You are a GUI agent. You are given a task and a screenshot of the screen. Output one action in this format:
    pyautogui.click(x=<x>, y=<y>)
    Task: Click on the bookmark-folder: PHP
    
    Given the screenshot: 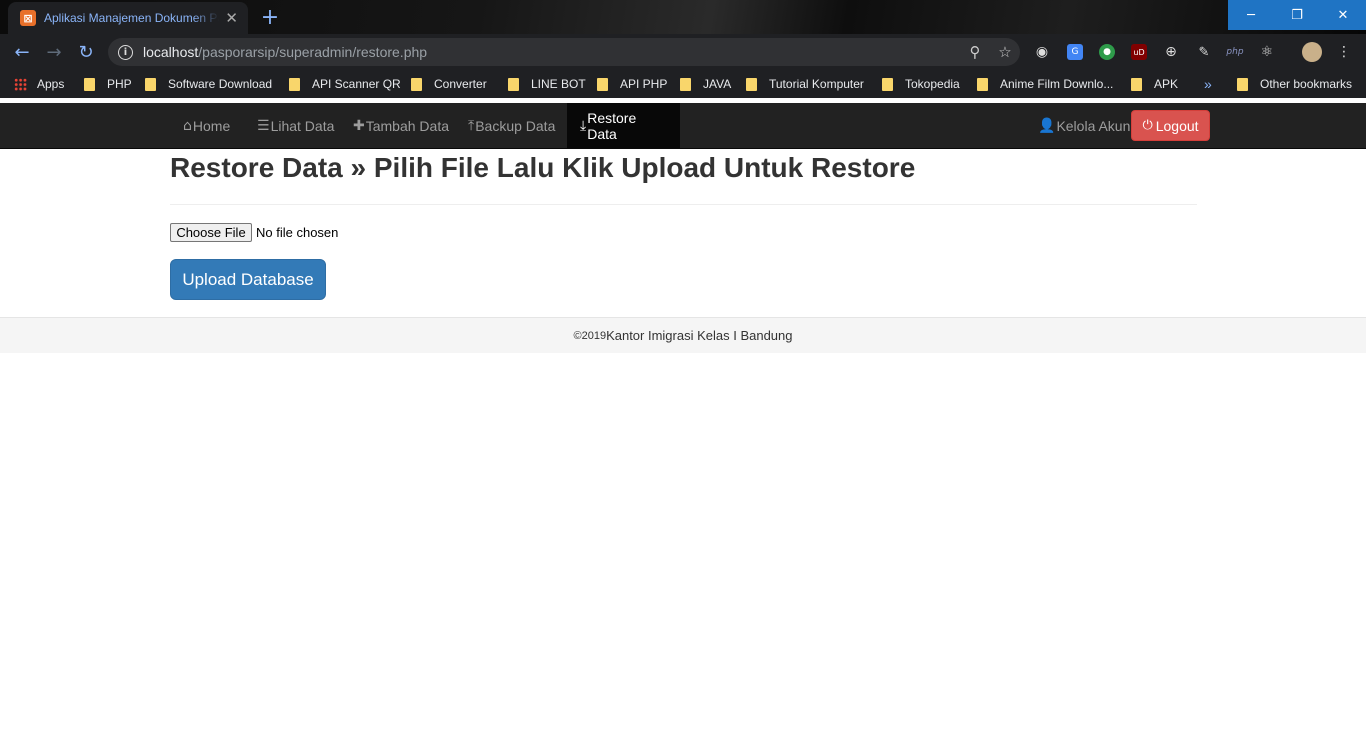 What is the action you would take?
    pyautogui.click(x=108, y=84)
    